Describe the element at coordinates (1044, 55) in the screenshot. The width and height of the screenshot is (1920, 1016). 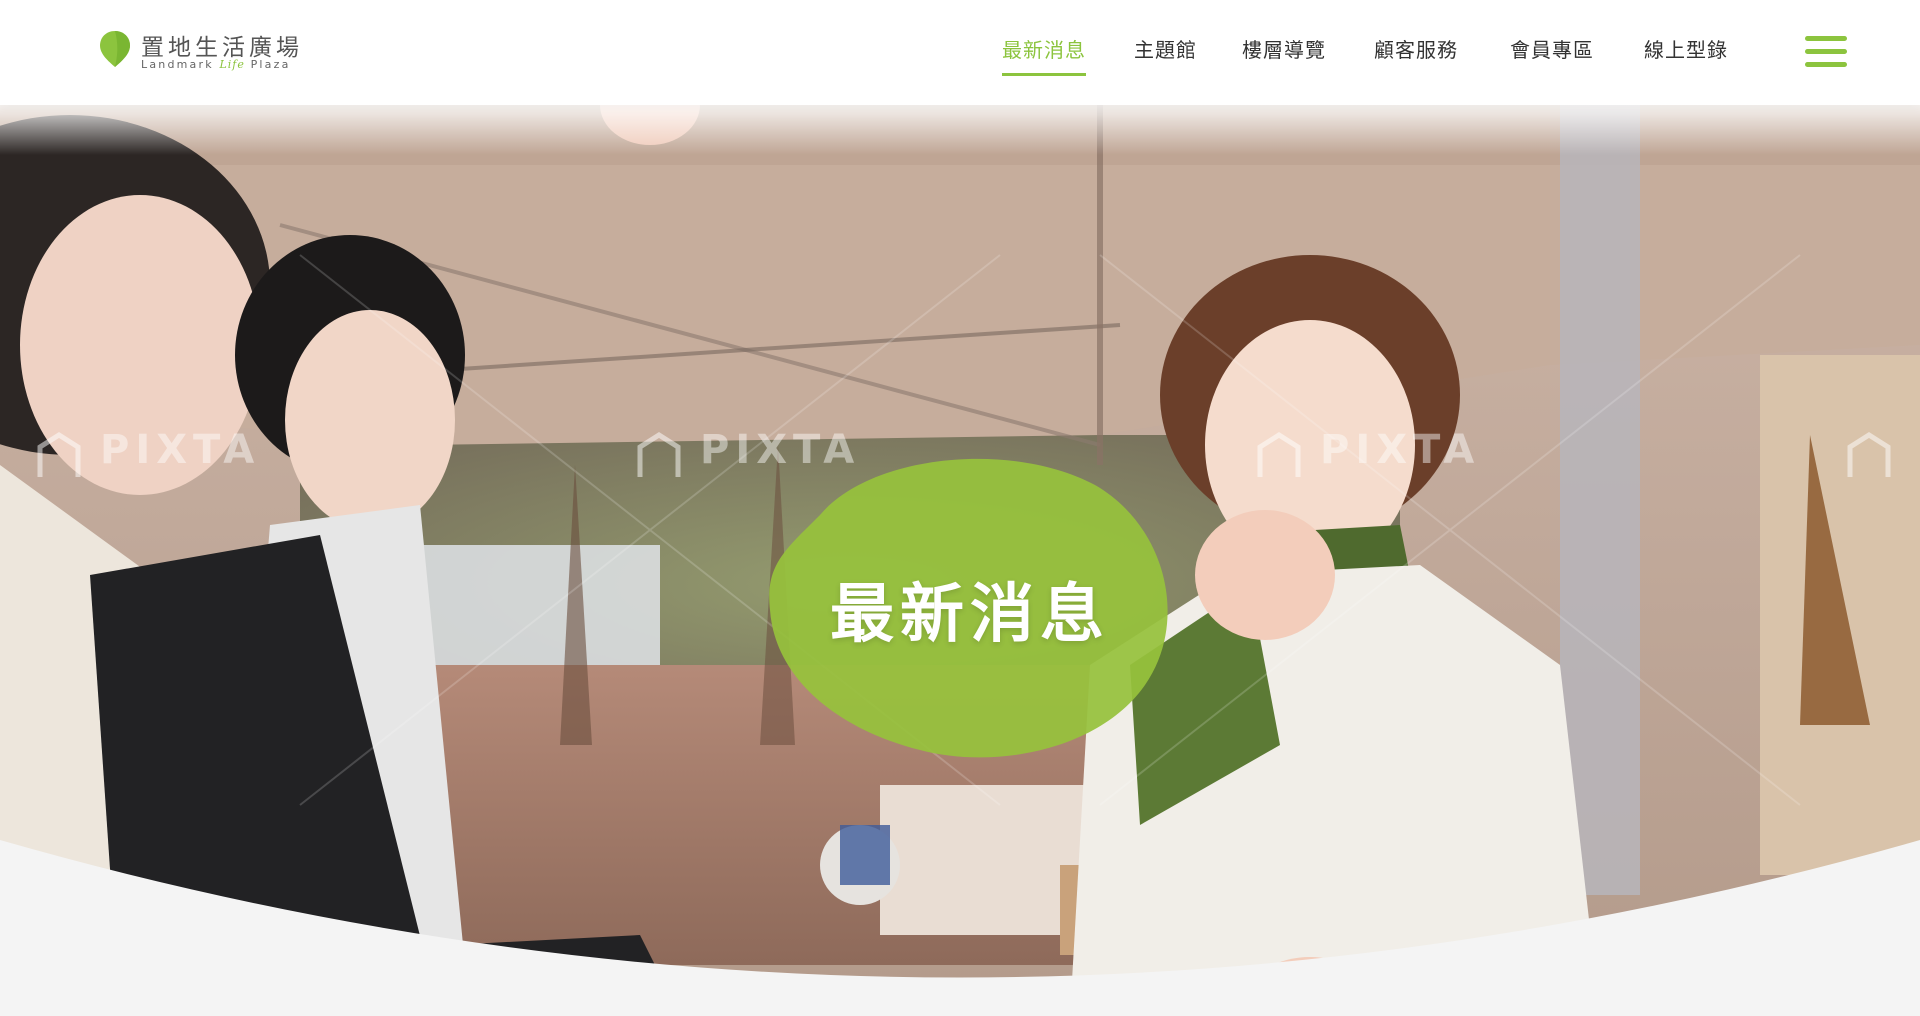
I see `nav-item-latest-news: 最新消息` at that location.